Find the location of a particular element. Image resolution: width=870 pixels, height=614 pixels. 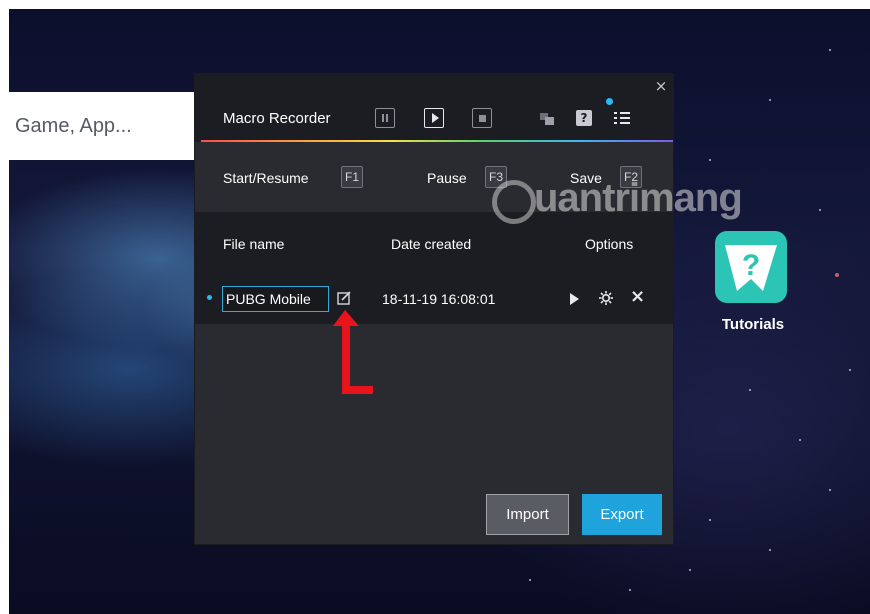

list-menu-icon is located at coordinates (622, 118).